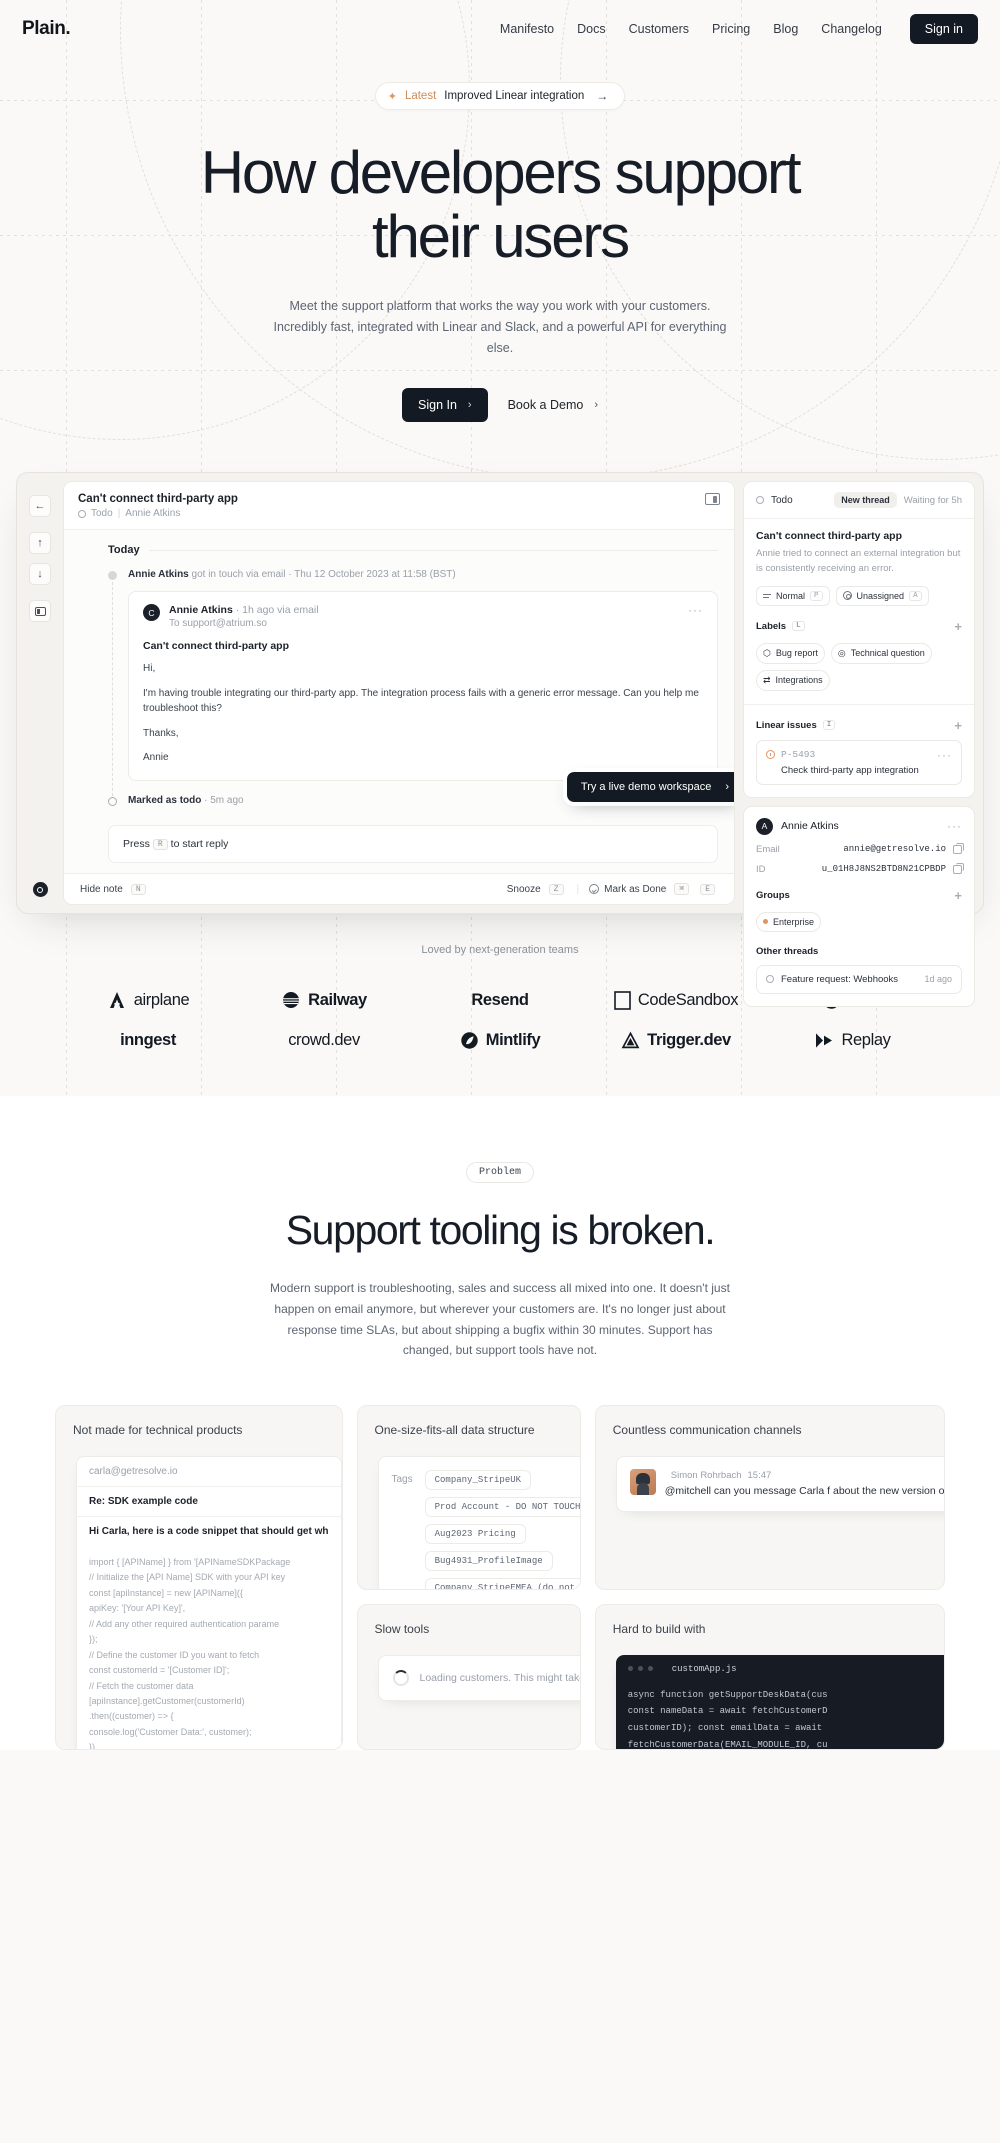 The image size is (1000, 2143). Describe the element at coordinates (478, 1479) in the screenshot. I see `tag-chip: Company_StripeUK` at that location.